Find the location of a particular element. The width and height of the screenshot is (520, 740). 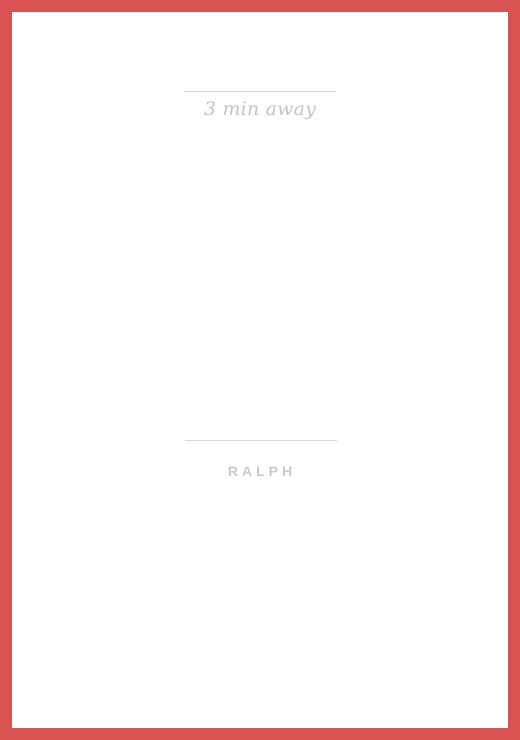

bottom-divider is located at coordinates (261, 440).